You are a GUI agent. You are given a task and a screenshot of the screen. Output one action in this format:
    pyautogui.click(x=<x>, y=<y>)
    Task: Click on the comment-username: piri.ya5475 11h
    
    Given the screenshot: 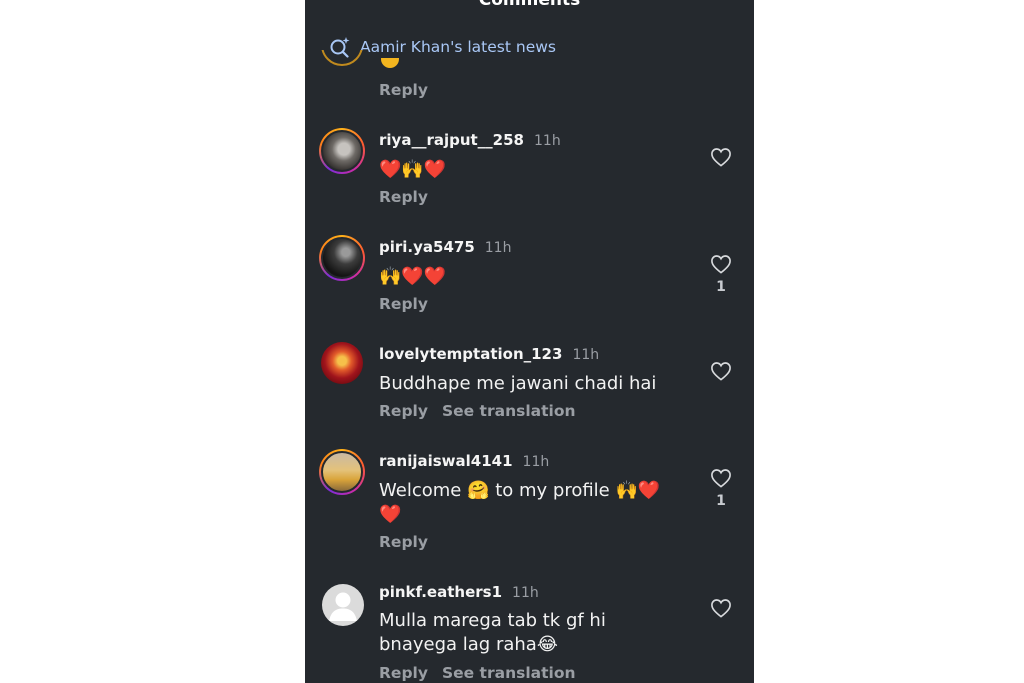 What is the action you would take?
    pyautogui.click(x=445, y=247)
    